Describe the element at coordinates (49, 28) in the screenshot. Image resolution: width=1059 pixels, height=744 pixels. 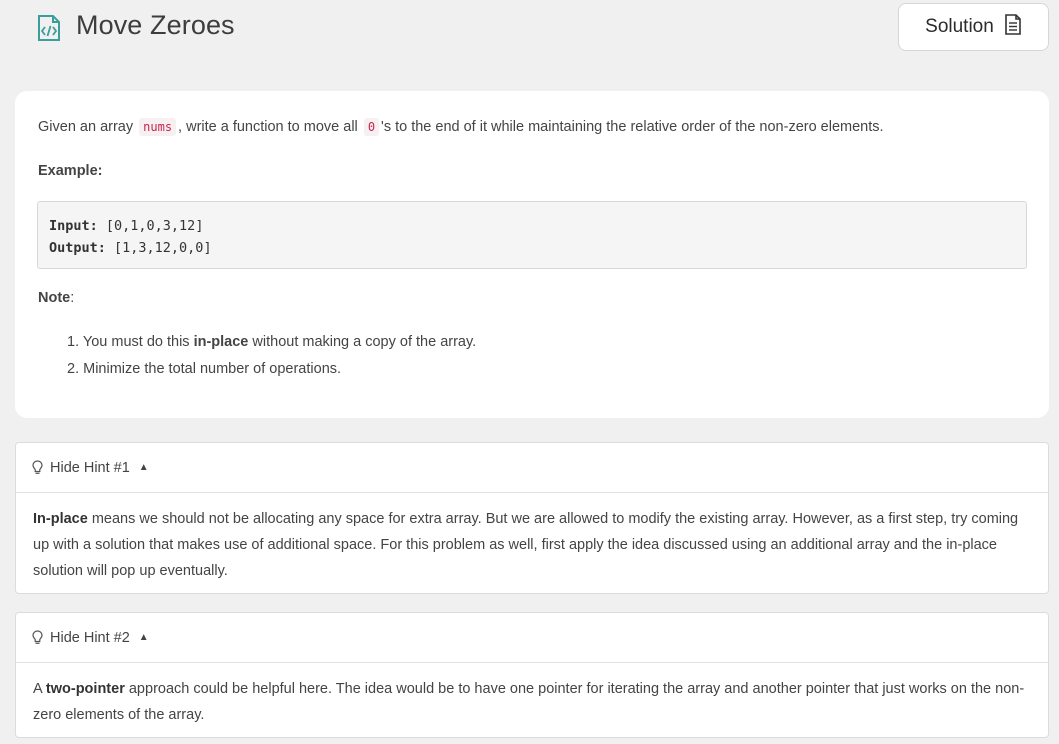
I see `code-file-icon` at that location.